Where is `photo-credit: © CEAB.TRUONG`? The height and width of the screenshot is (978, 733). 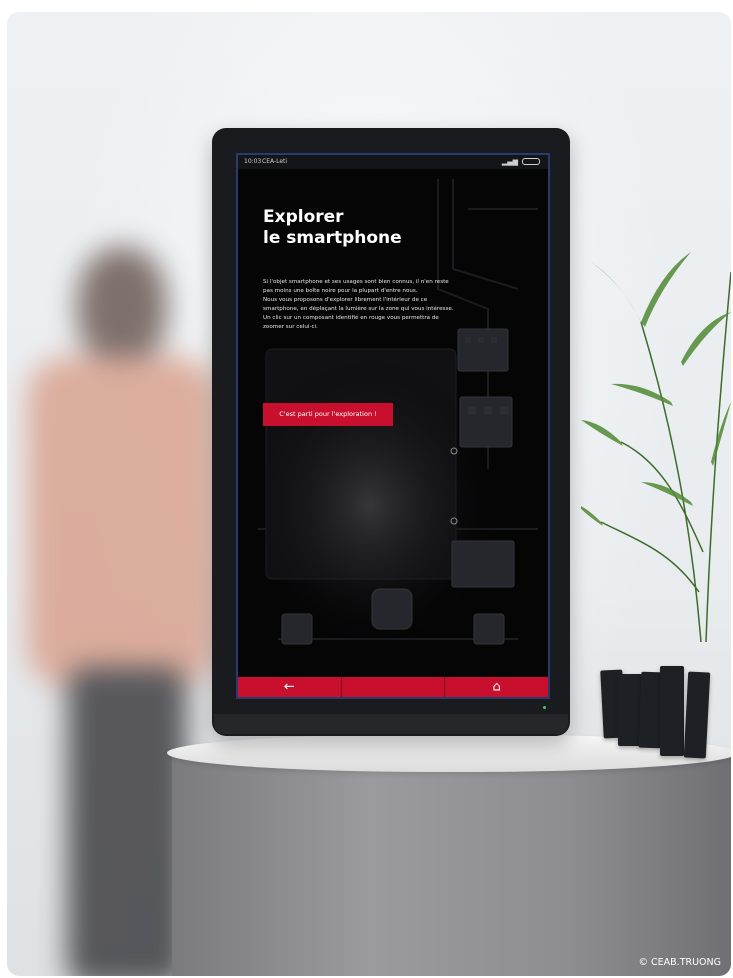 photo-credit: © CEAB.TRUONG is located at coordinates (680, 962).